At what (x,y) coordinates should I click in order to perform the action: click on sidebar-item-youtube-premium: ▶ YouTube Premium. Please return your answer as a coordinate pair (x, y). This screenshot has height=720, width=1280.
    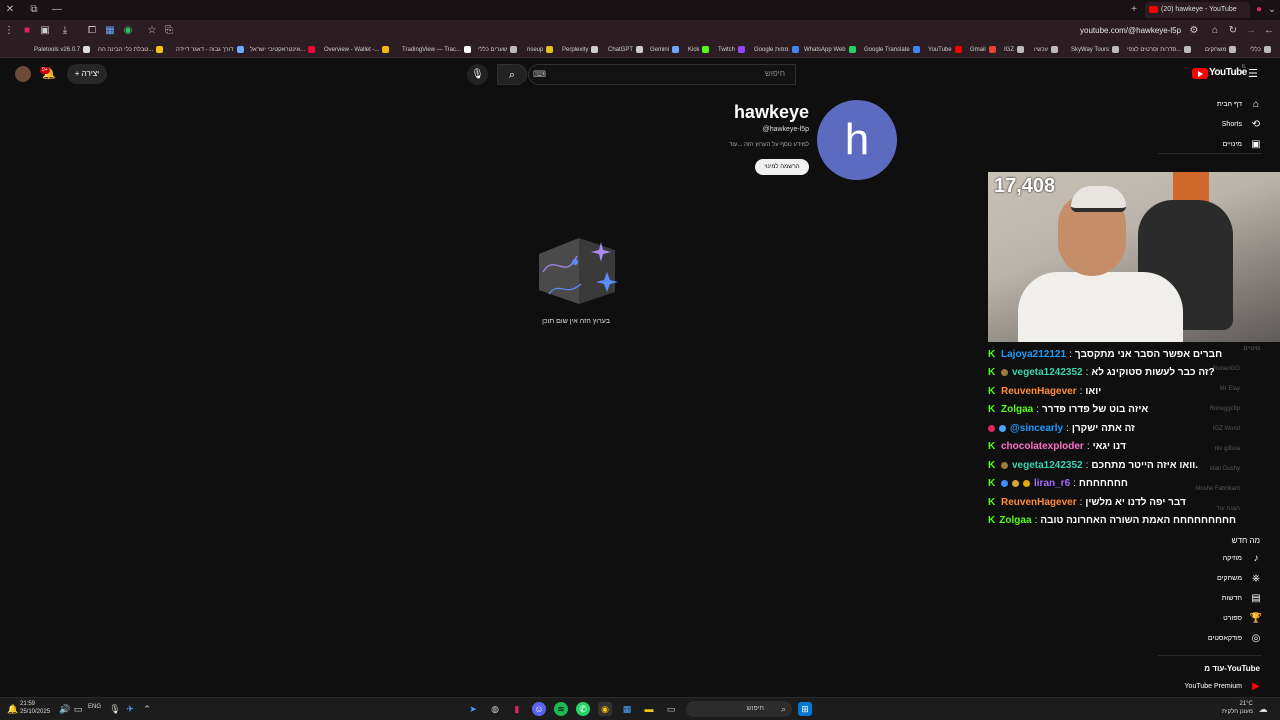
    Looking at the image, I should click on (1223, 686).